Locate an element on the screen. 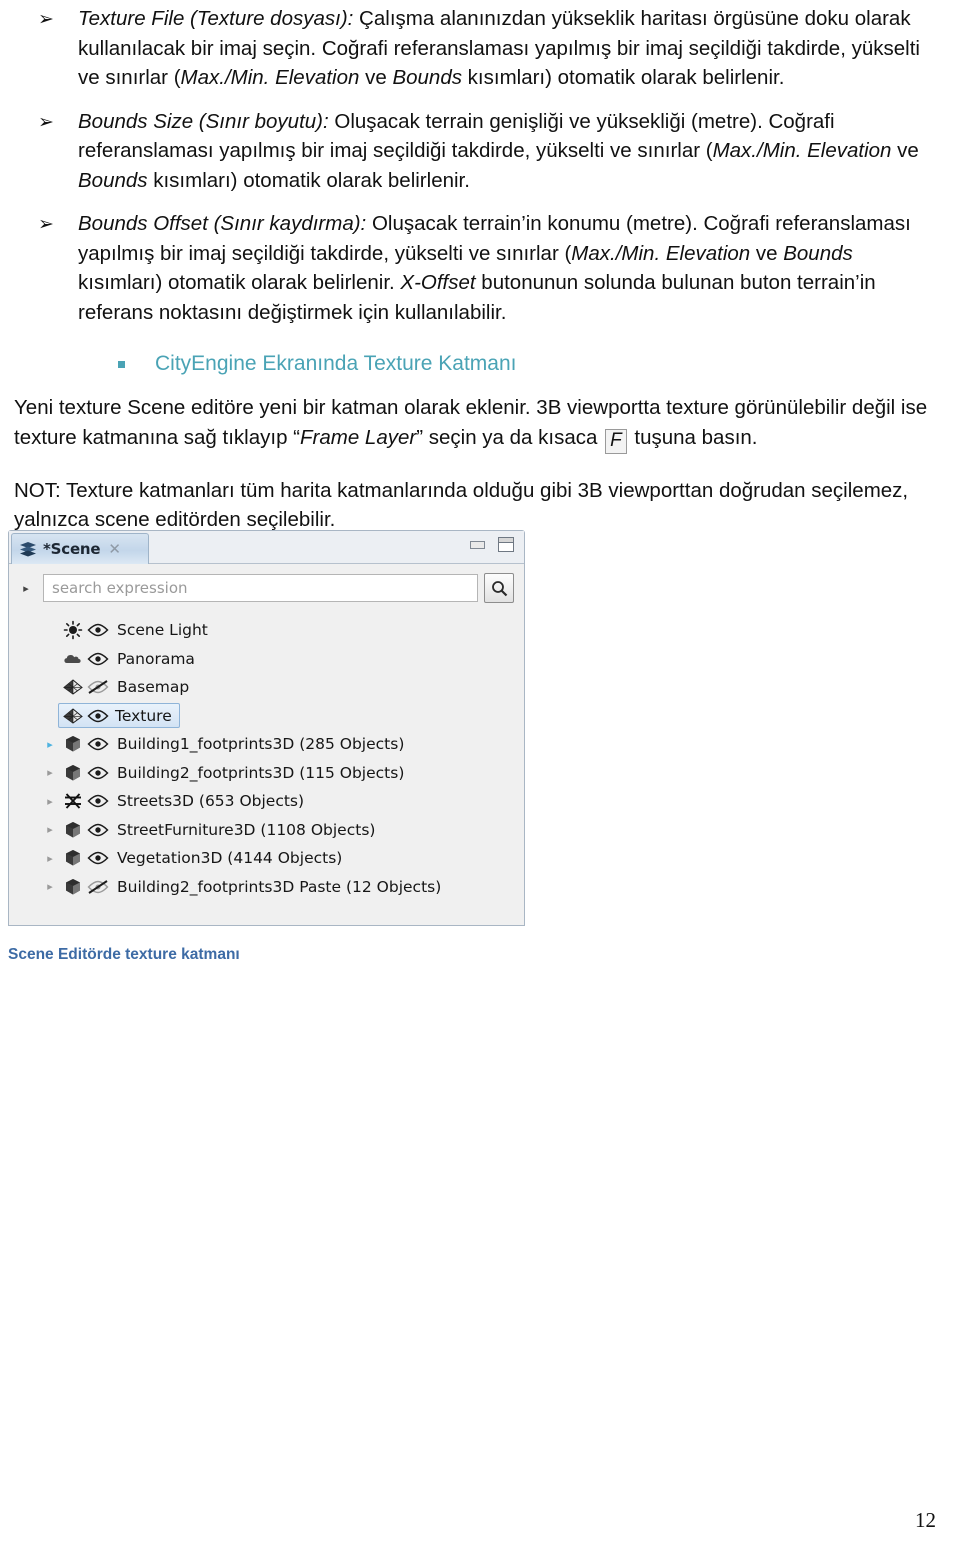 Image resolution: width=960 pixels, height=1551 pixels. figure-caption: Scene Editörde texture katmanı is located at coordinates (124, 954).